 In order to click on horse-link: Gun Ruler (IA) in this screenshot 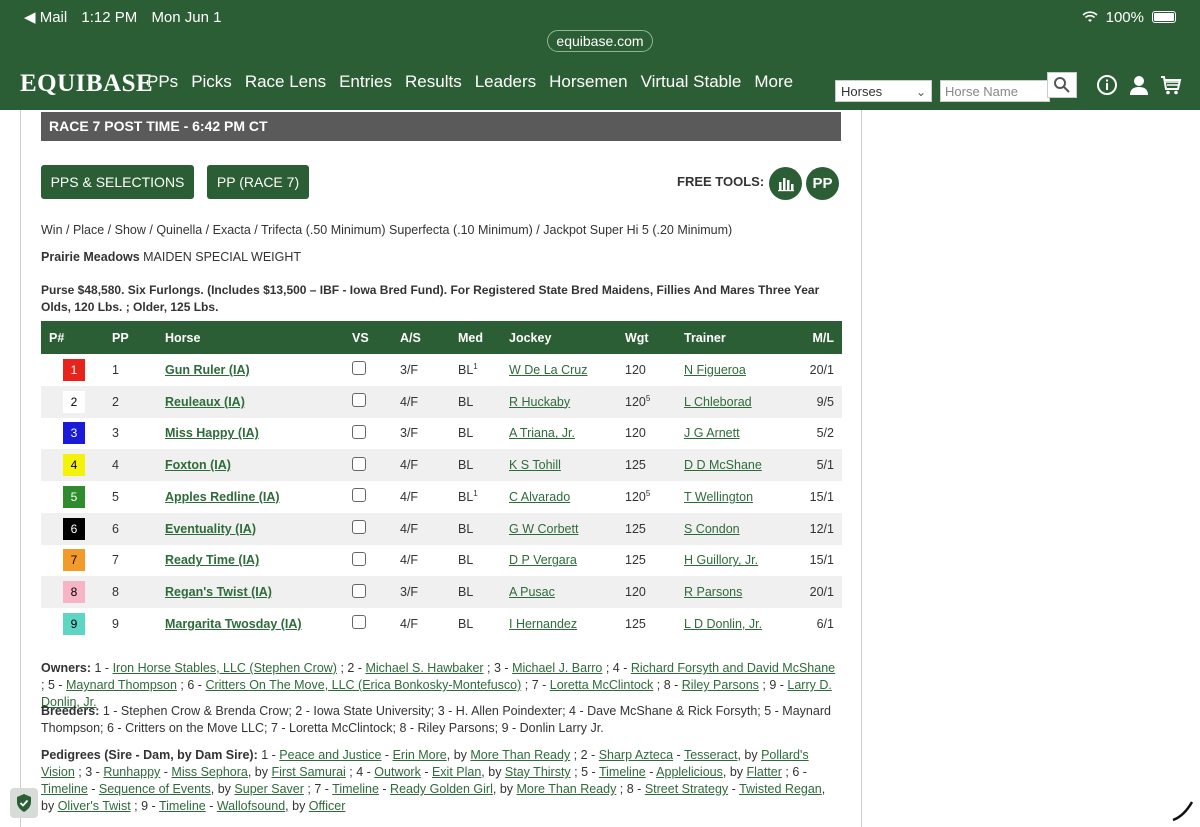, I will do `click(207, 370)`.